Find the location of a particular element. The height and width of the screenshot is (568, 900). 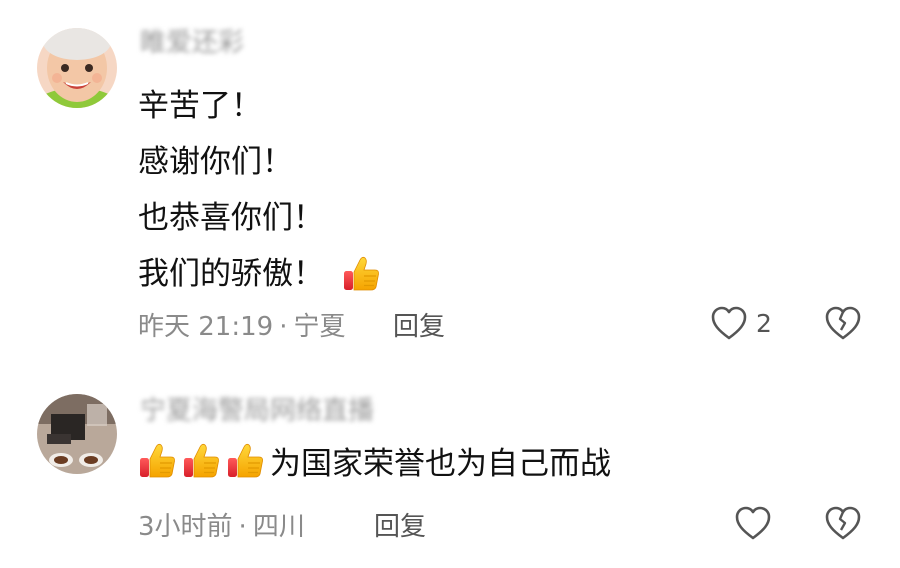

like-count: 2 is located at coordinates (764, 323).